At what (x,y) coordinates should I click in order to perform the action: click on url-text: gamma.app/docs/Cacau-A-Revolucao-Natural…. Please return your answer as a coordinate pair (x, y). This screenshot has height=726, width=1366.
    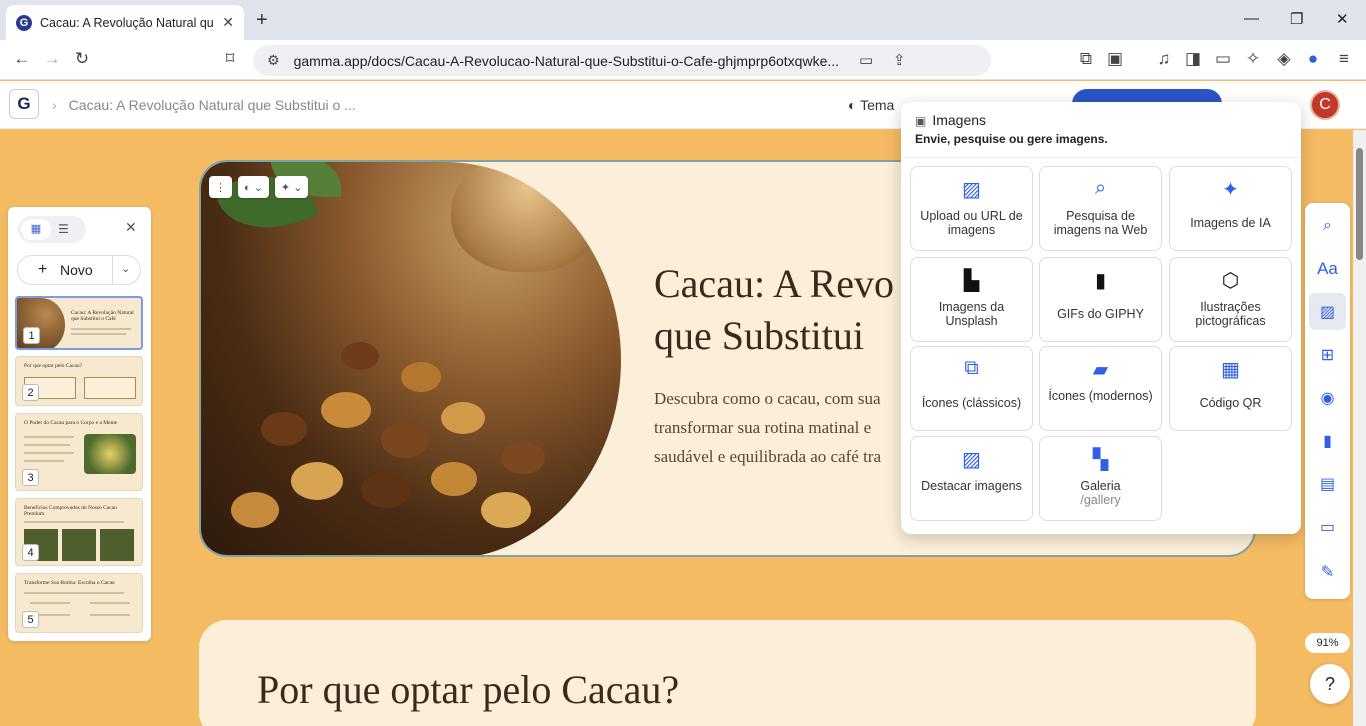
    Looking at the image, I should click on (566, 60).